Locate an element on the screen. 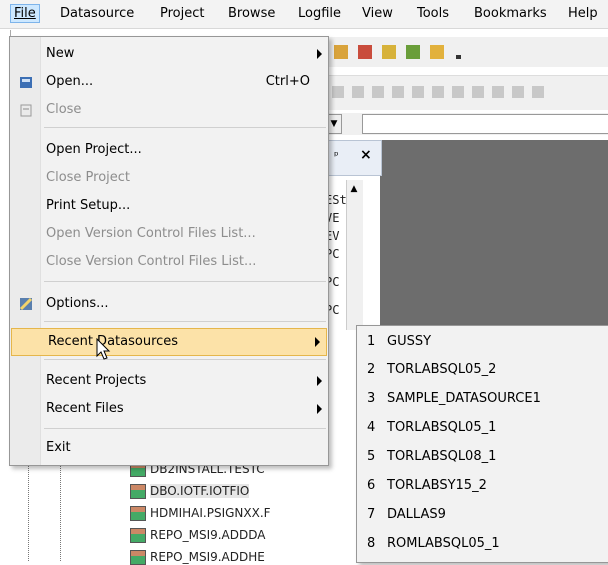 The height and width of the screenshot is (565, 608). menu-datasource: Datasource is located at coordinates (97, 13).